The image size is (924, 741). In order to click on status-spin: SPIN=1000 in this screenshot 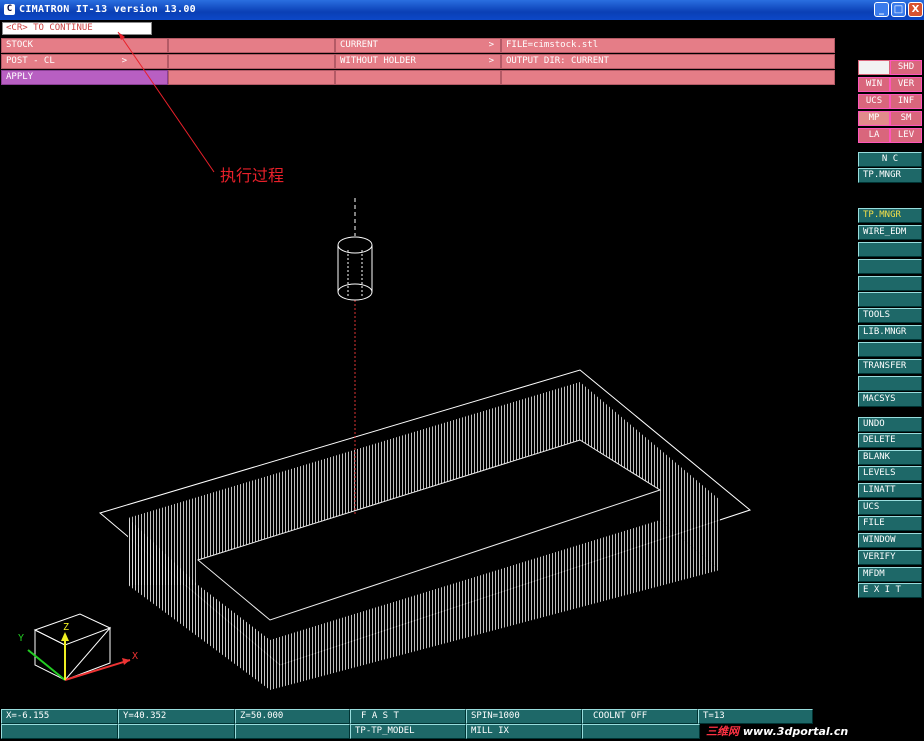, I will do `click(524, 716)`.